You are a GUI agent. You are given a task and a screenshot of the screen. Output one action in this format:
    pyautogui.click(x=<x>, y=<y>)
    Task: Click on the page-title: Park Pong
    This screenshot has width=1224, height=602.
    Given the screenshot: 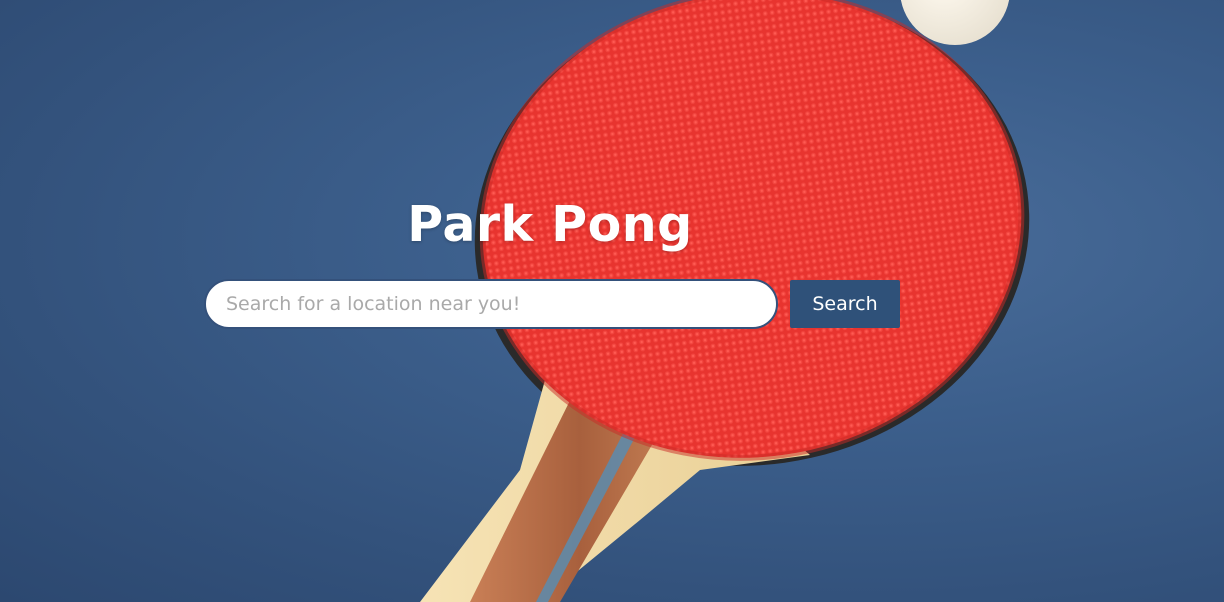 What is the action you would take?
    pyautogui.click(x=550, y=224)
    